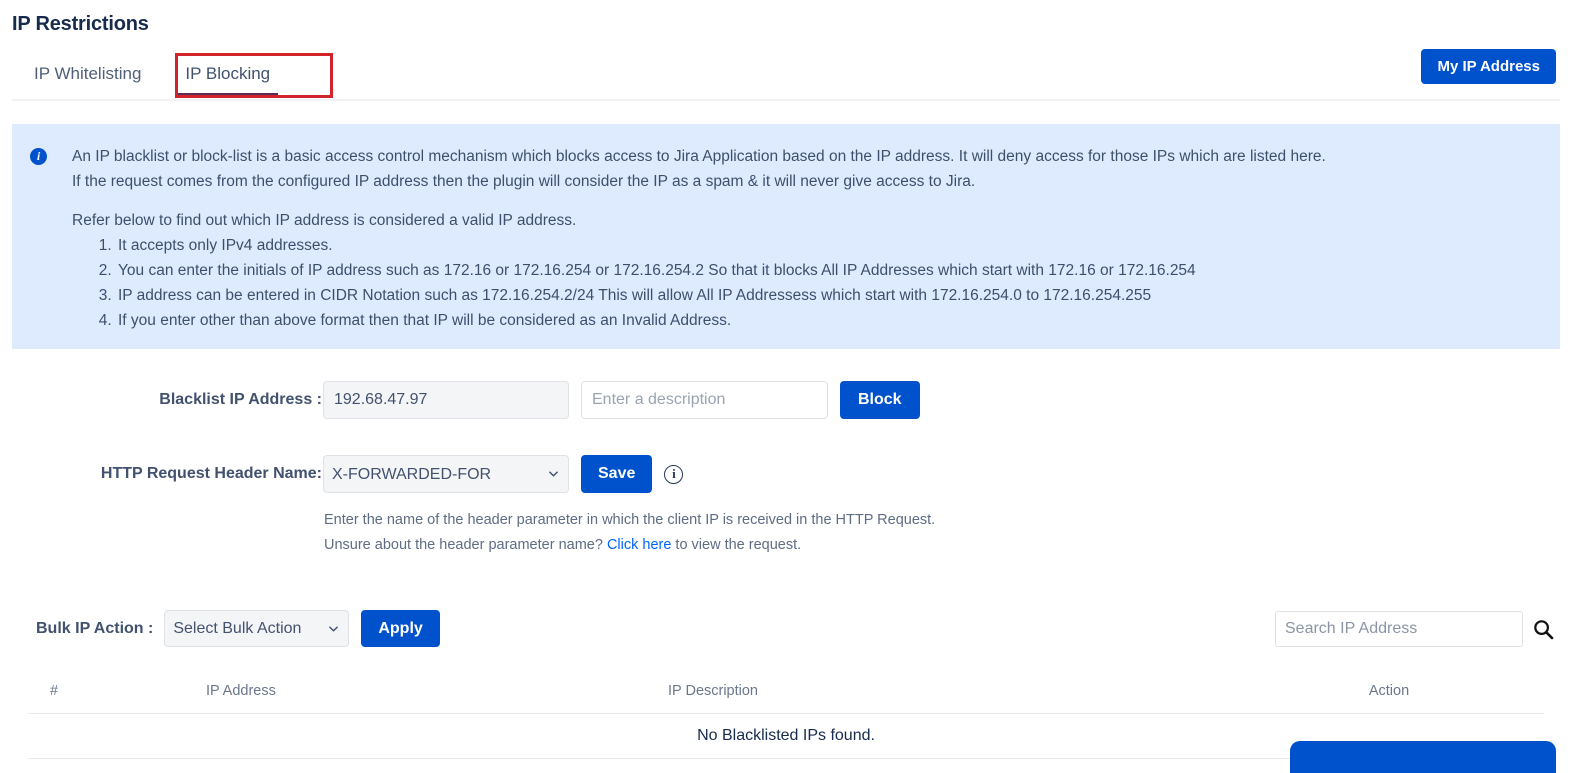 Image resolution: width=1572 pixels, height=773 pixels. I want to click on helper-line-2-before: Unsure about the header parameter name?, so click(465, 545).